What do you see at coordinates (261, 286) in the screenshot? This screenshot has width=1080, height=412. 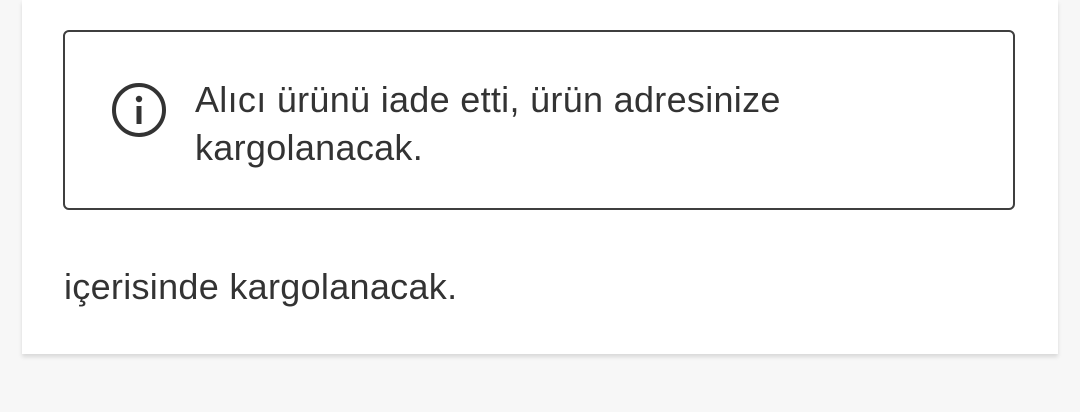 I see `shipping-info-text: içerisinde kargolanacak.` at bounding box center [261, 286].